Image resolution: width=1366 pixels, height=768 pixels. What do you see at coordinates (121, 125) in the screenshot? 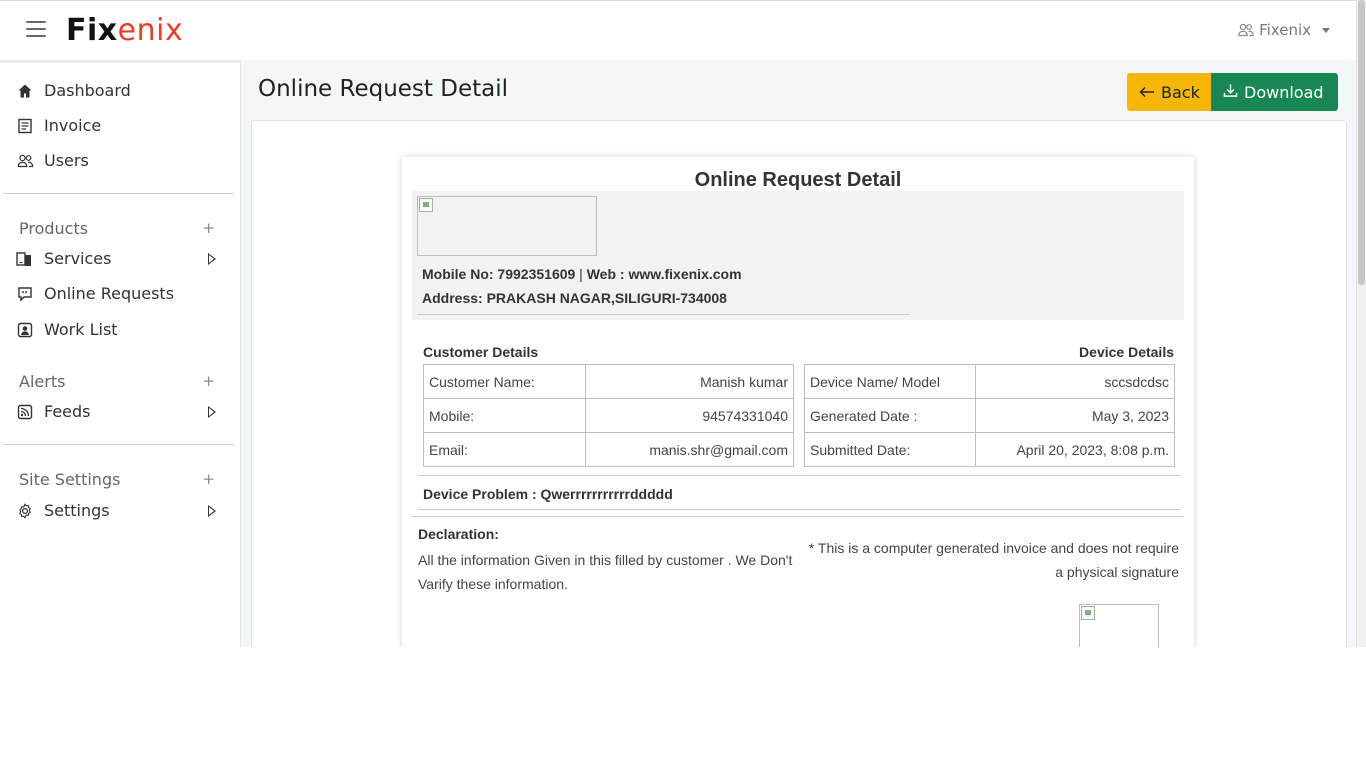
I see `sidebar-item-invoice: Invoice` at bounding box center [121, 125].